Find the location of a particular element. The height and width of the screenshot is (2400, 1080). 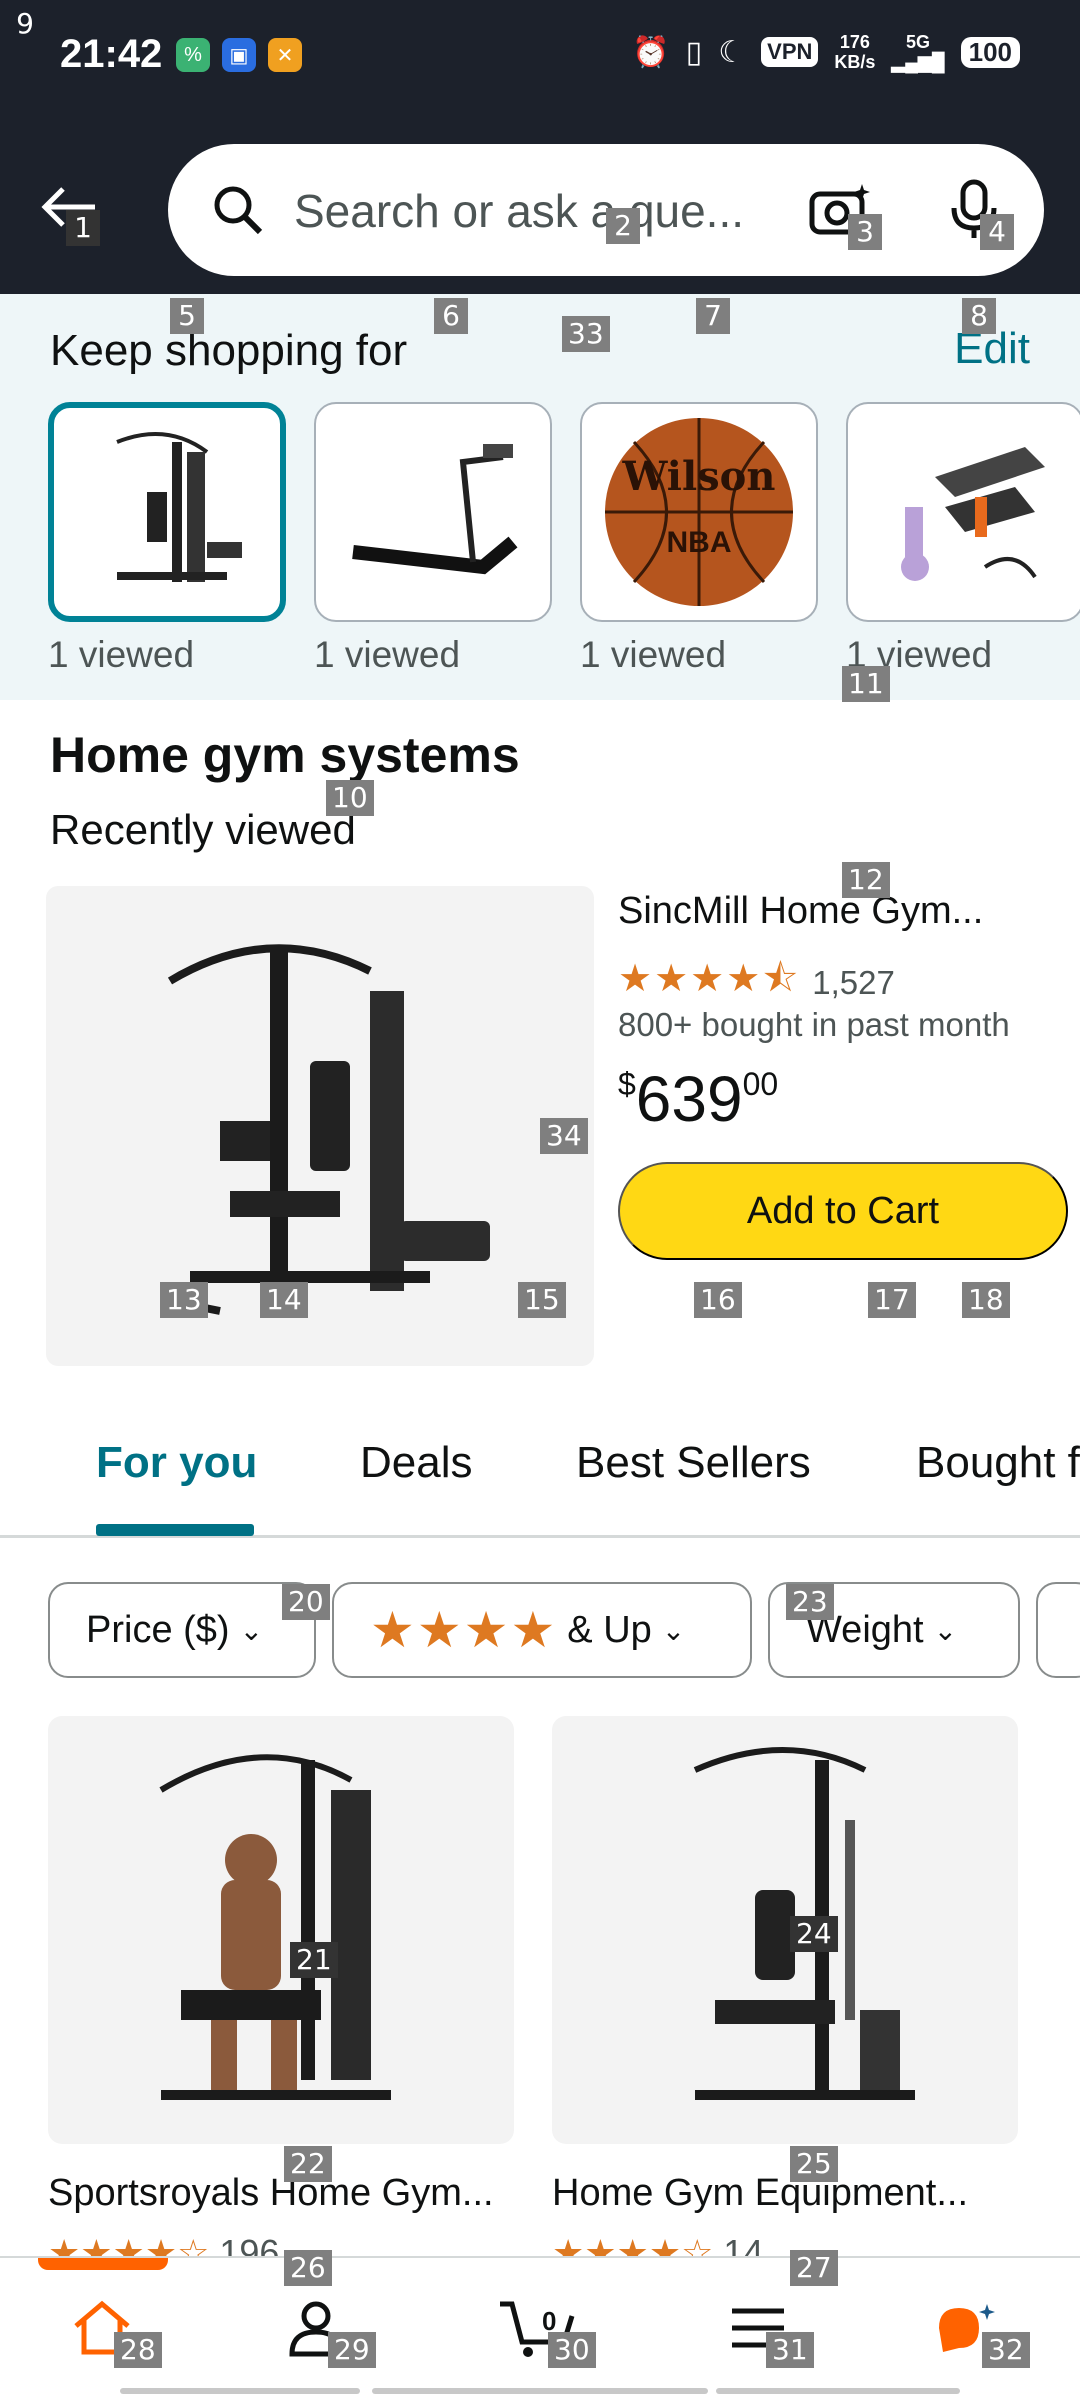

basketball-league-text: NBA is located at coordinates (699, 542).